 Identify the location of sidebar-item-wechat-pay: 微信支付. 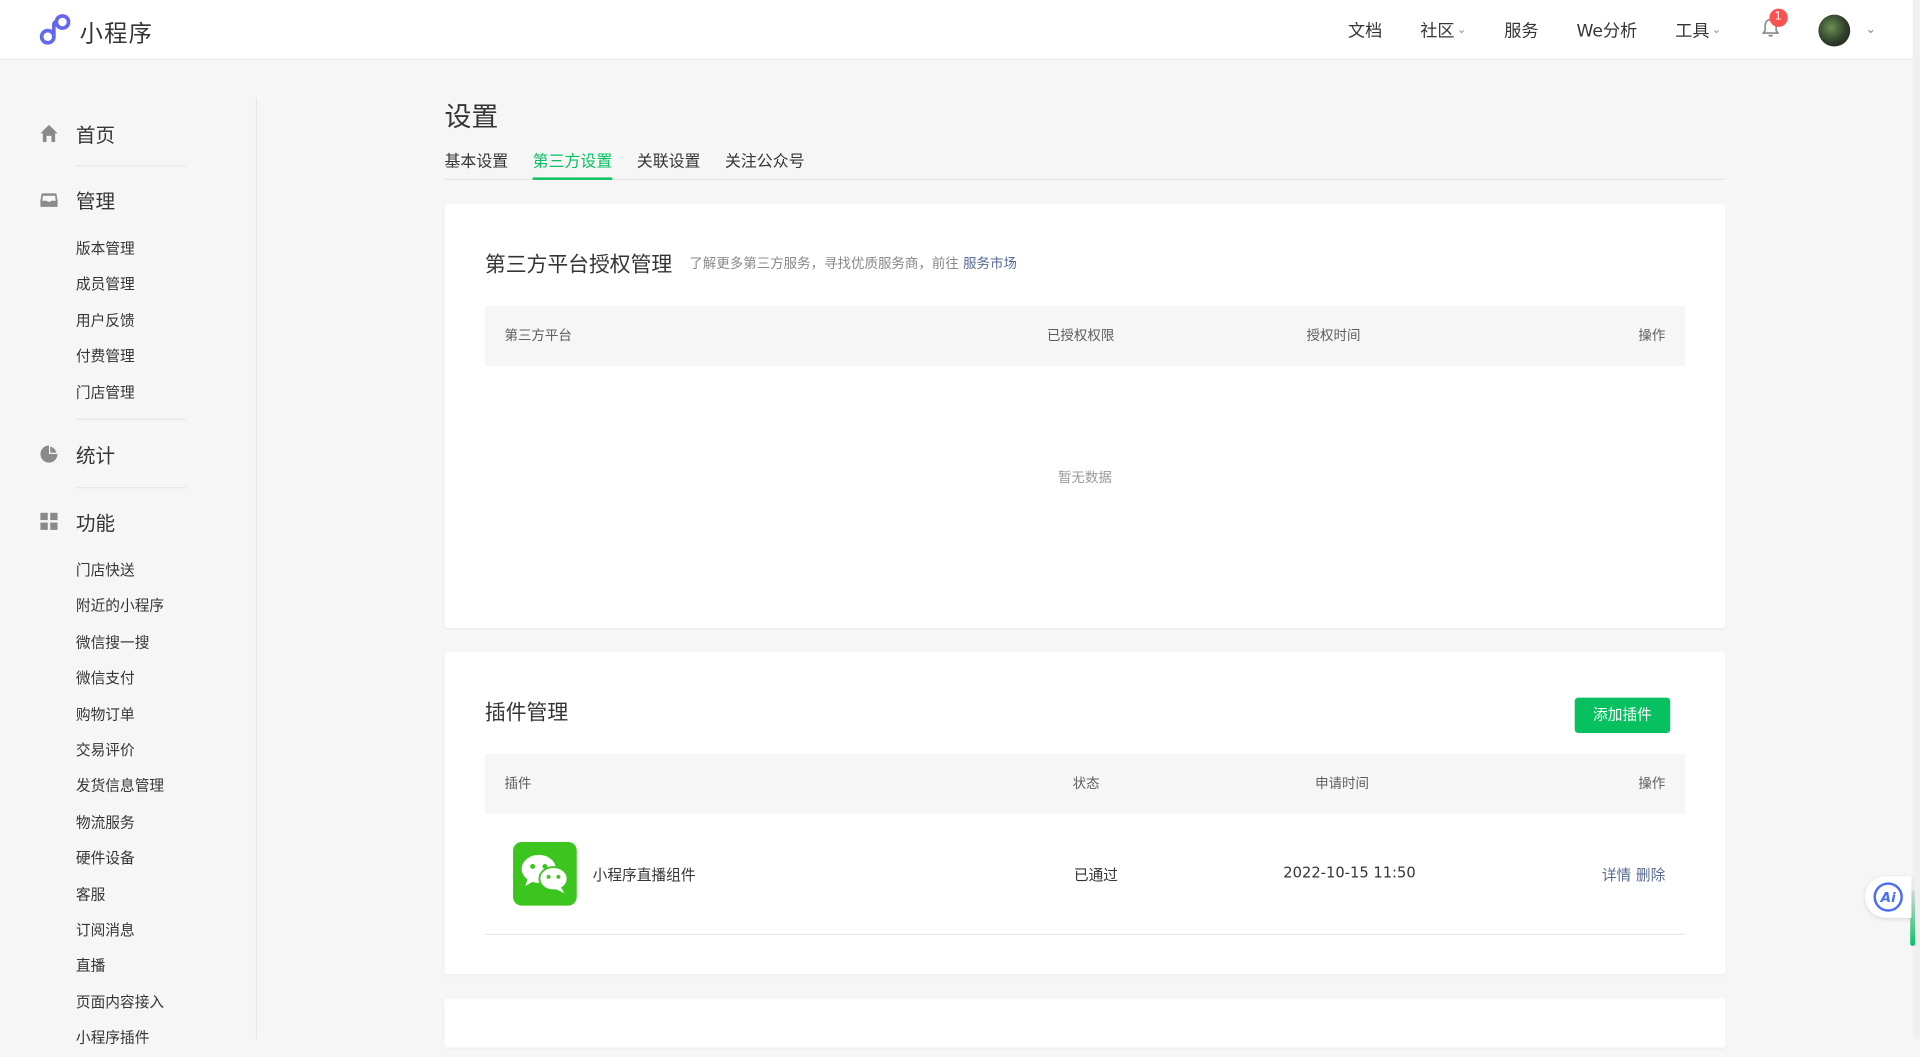
(120, 679).